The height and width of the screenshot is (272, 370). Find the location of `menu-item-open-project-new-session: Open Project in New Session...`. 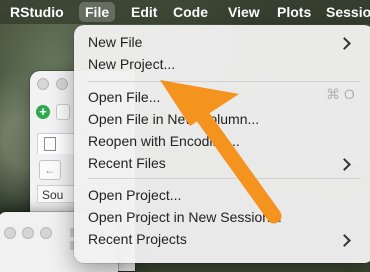

menu-item-open-project-new-session: Open Project in New Session... is located at coordinates (185, 217).